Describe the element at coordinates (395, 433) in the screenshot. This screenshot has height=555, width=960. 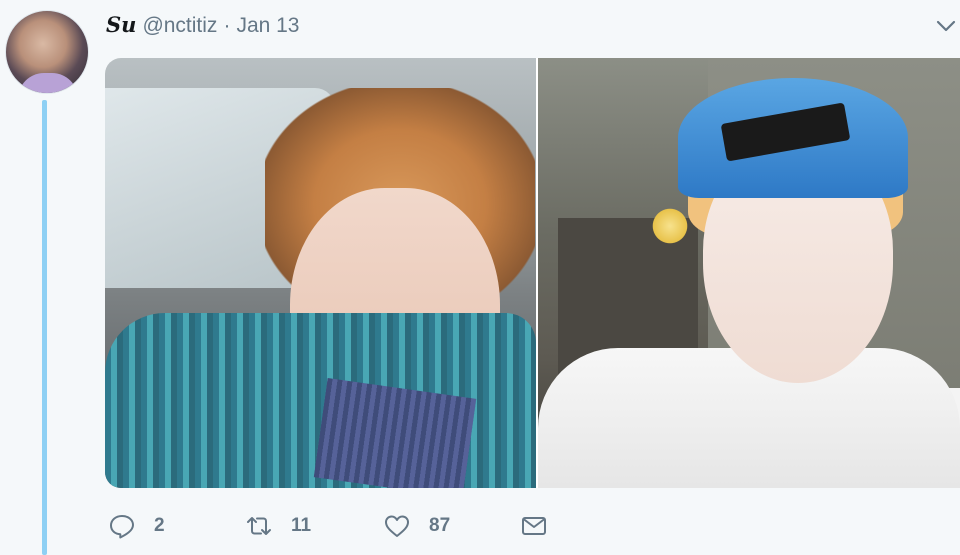
I see `photo-left-cuff` at that location.